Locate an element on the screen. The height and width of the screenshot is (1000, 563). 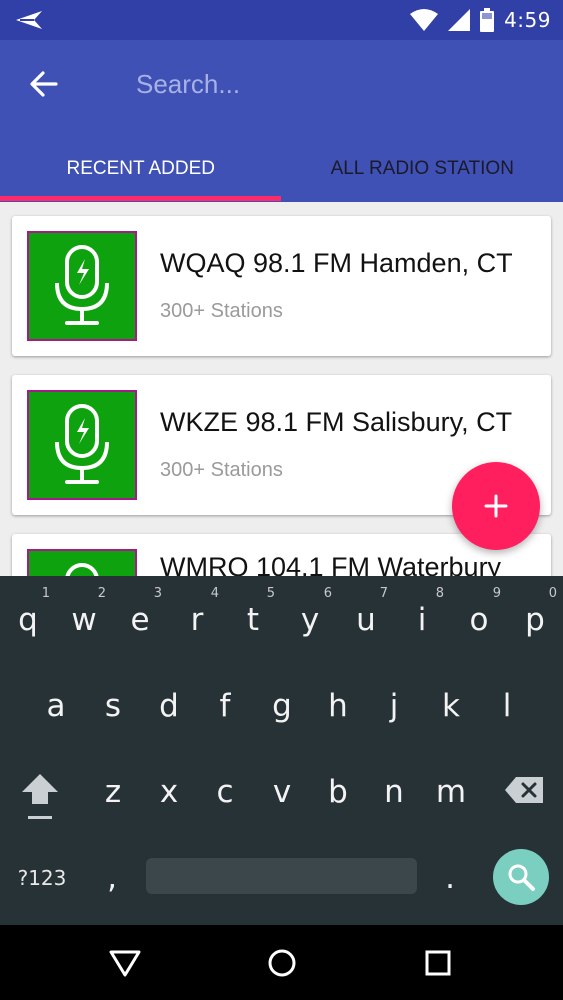
battery-icon is located at coordinates (487, 20).